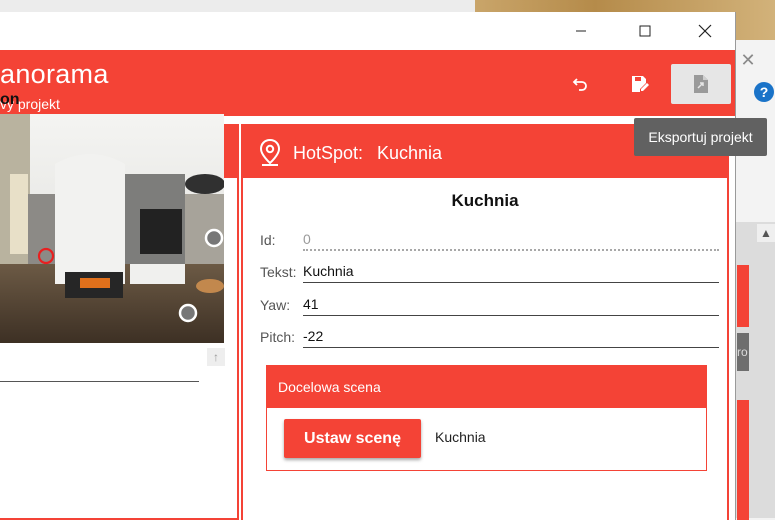 This screenshot has width=775, height=520. What do you see at coordinates (270, 152) in the screenshot?
I see `map-pin-icon` at bounding box center [270, 152].